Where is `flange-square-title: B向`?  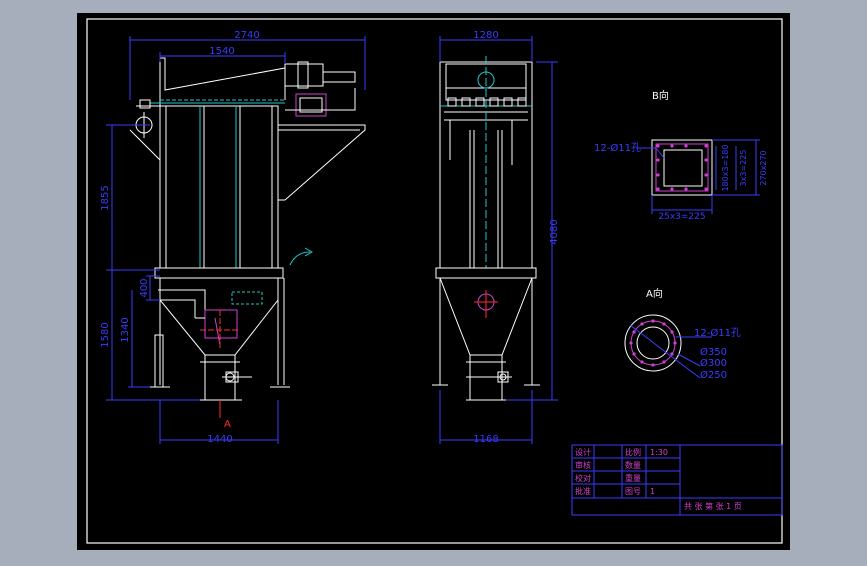 flange-square-title: B向 is located at coordinates (660, 95).